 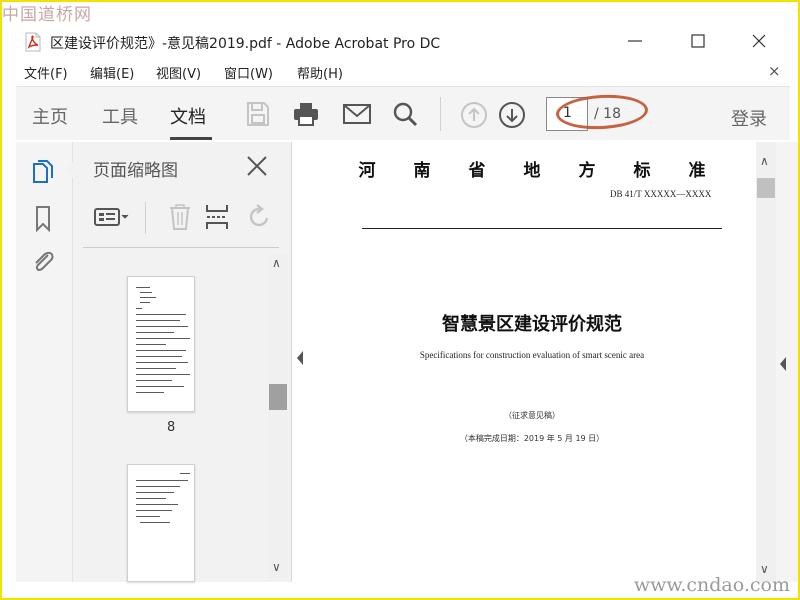 What do you see at coordinates (43, 219) in the screenshot?
I see `bookmark-icon` at bounding box center [43, 219].